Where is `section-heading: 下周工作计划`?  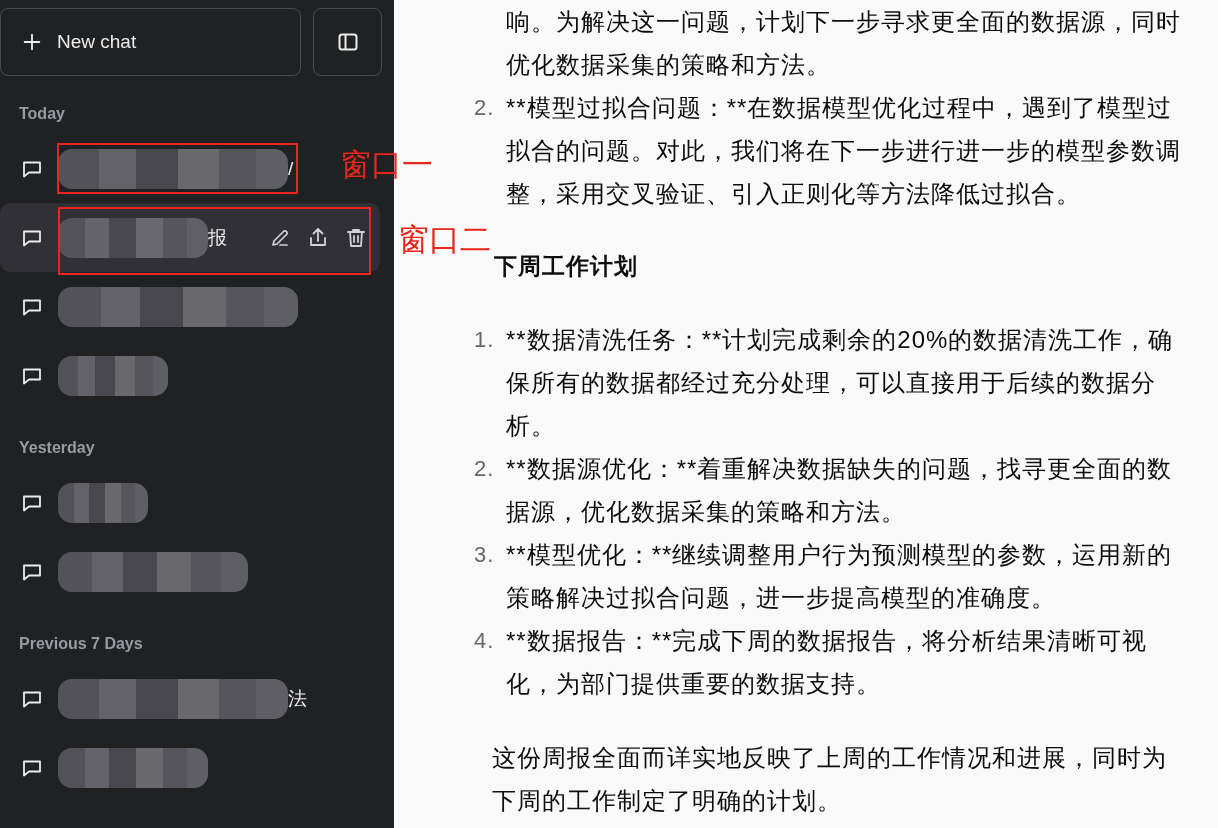 section-heading: 下周工作计划 is located at coordinates (566, 266).